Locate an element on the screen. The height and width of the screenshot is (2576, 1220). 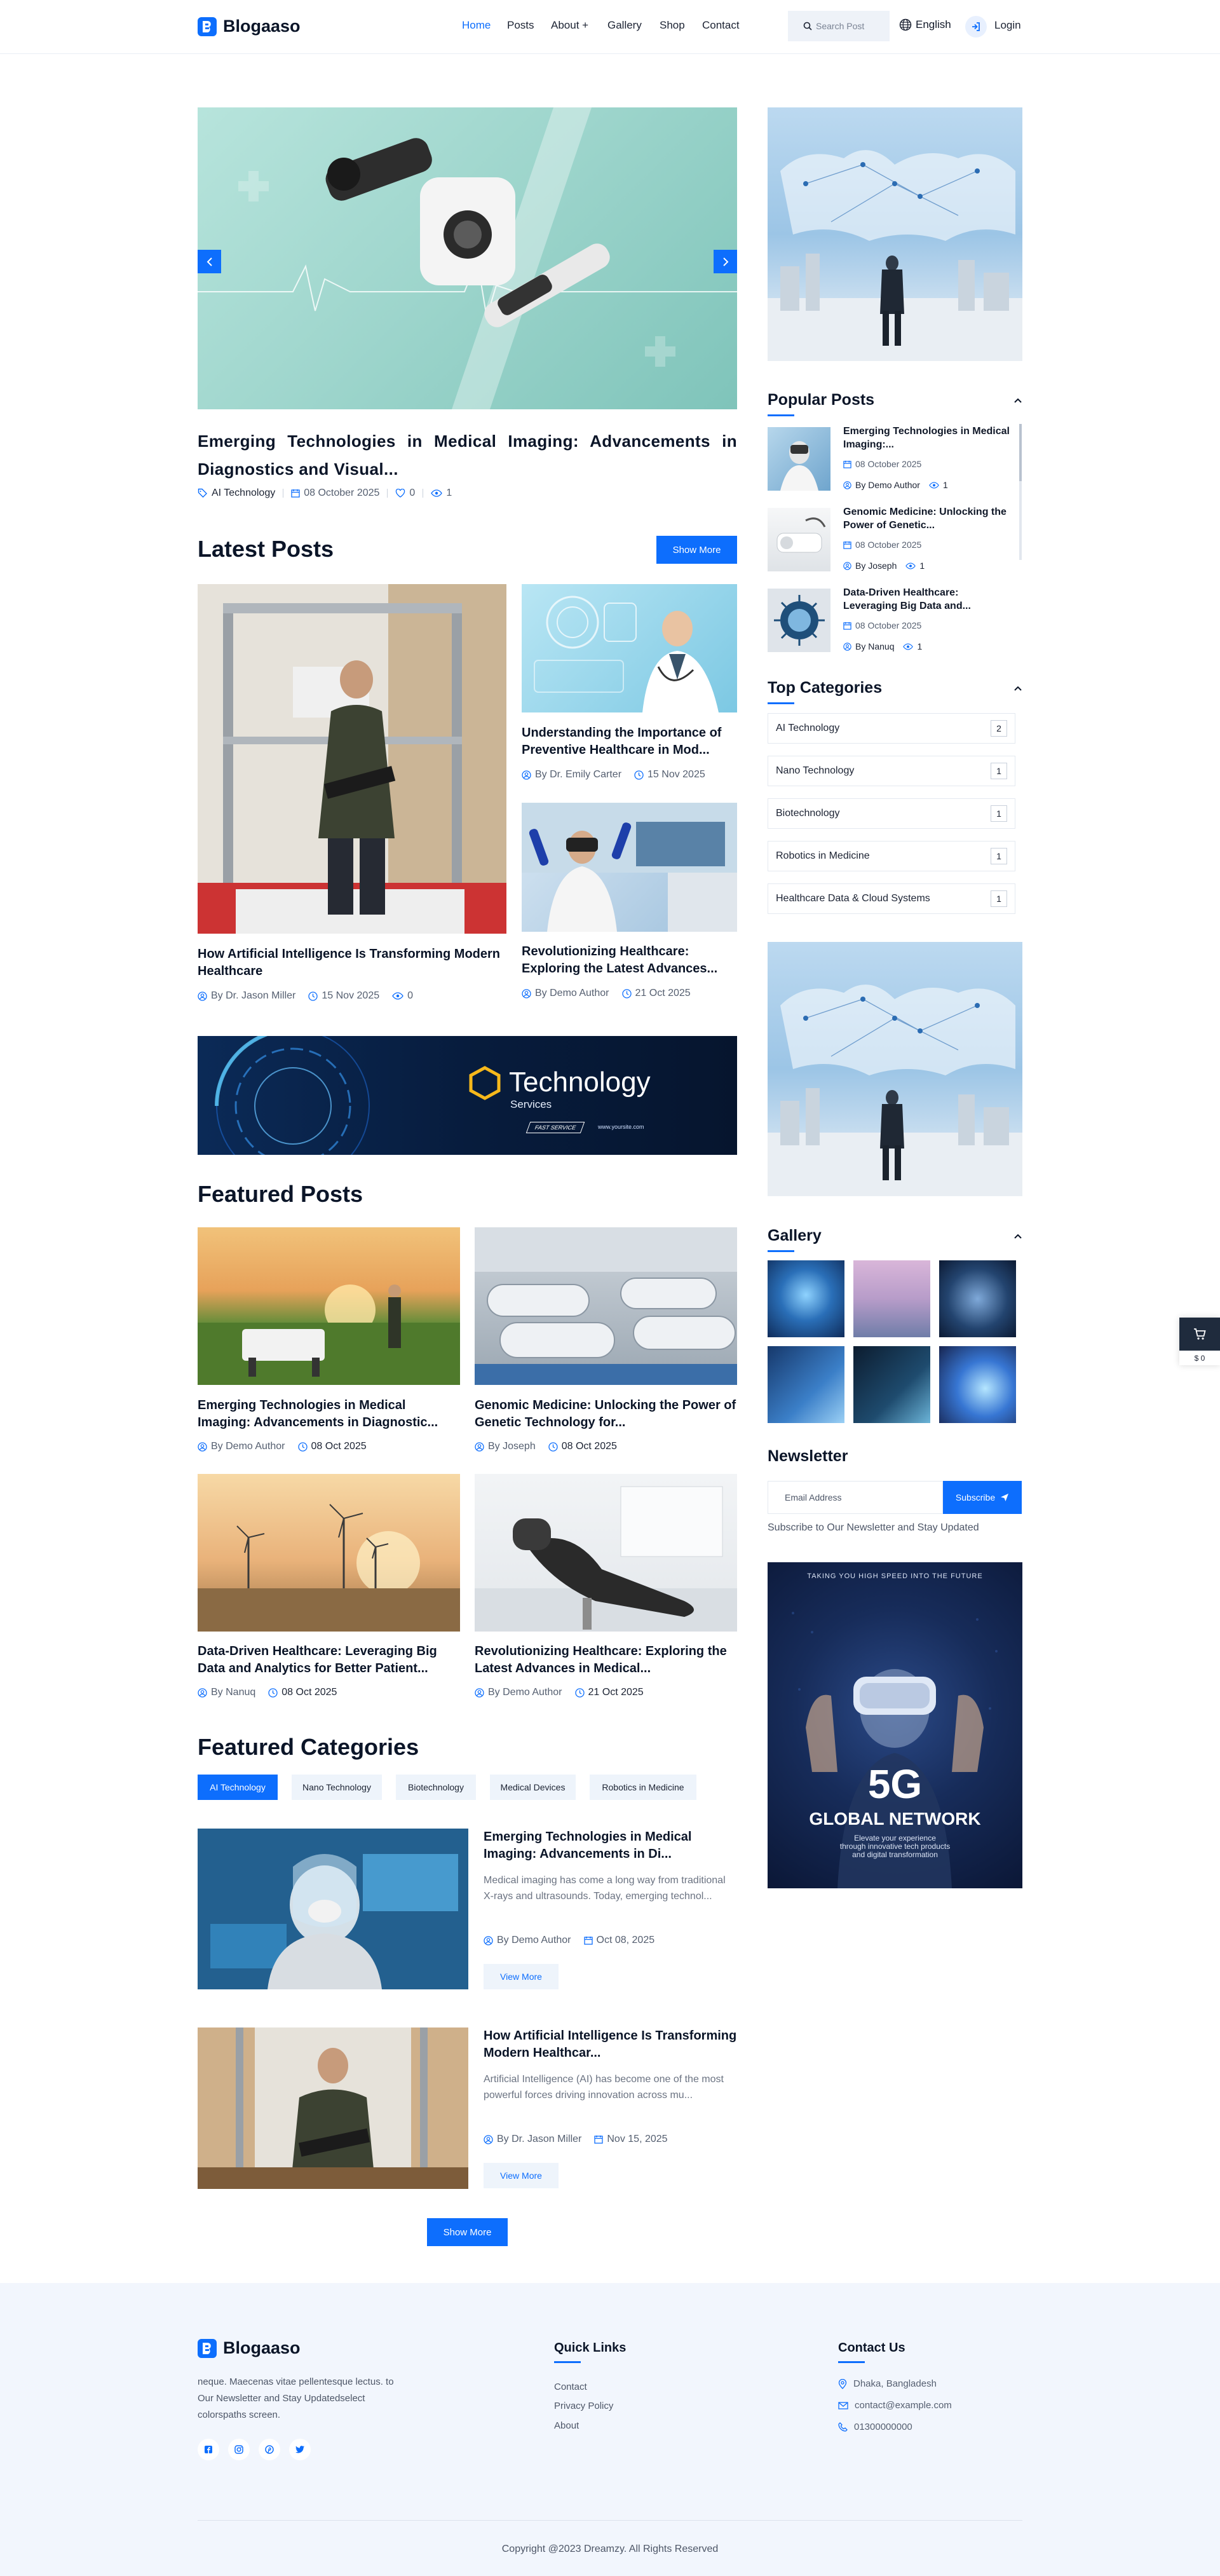
footer-logo: Blogaaso is located at coordinates (249, 2348).